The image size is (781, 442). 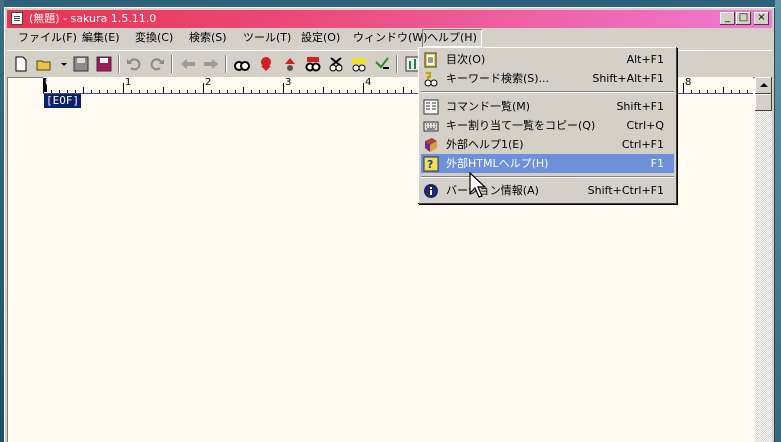 I want to click on menu-item-label: 外部HTMLヘルプ(H), so click(x=497, y=163).